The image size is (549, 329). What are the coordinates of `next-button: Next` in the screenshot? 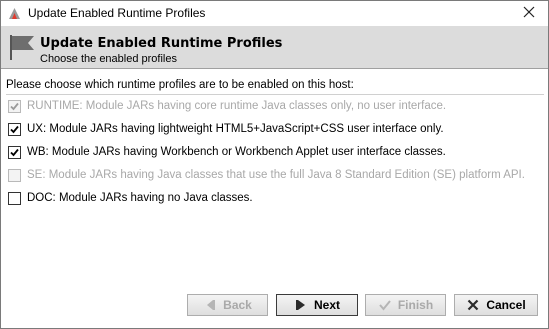 It's located at (317, 305).